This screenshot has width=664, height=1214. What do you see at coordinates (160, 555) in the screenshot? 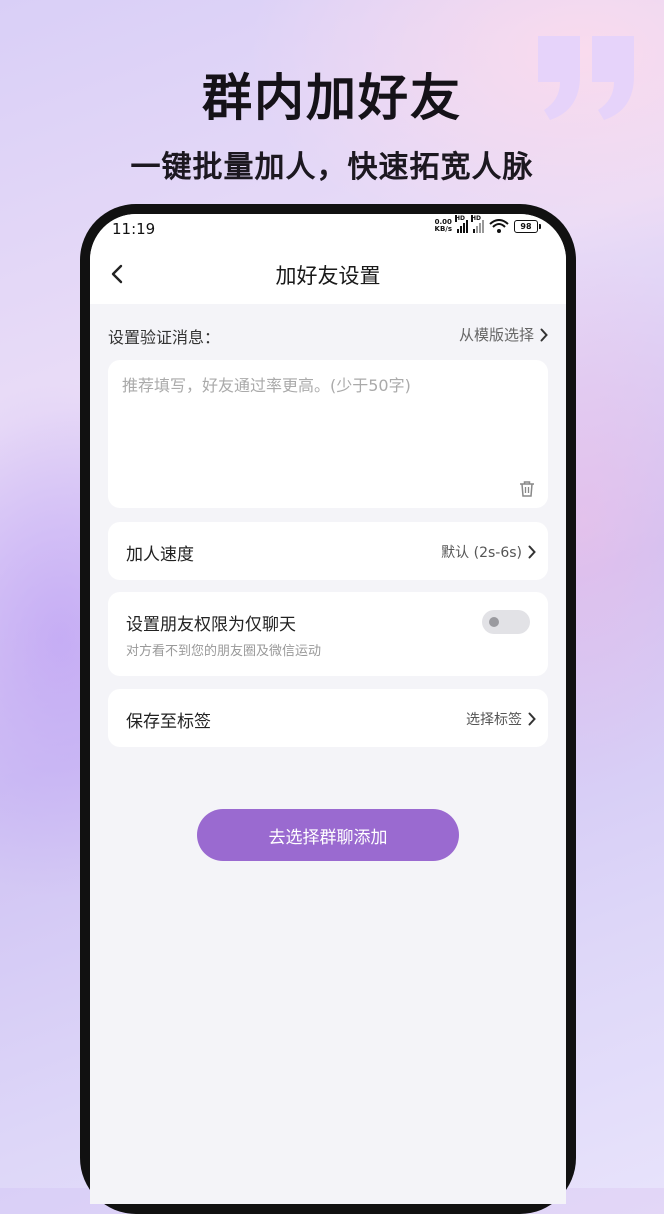
I see `speed-title: 加人速度` at bounding box center [160, 555].